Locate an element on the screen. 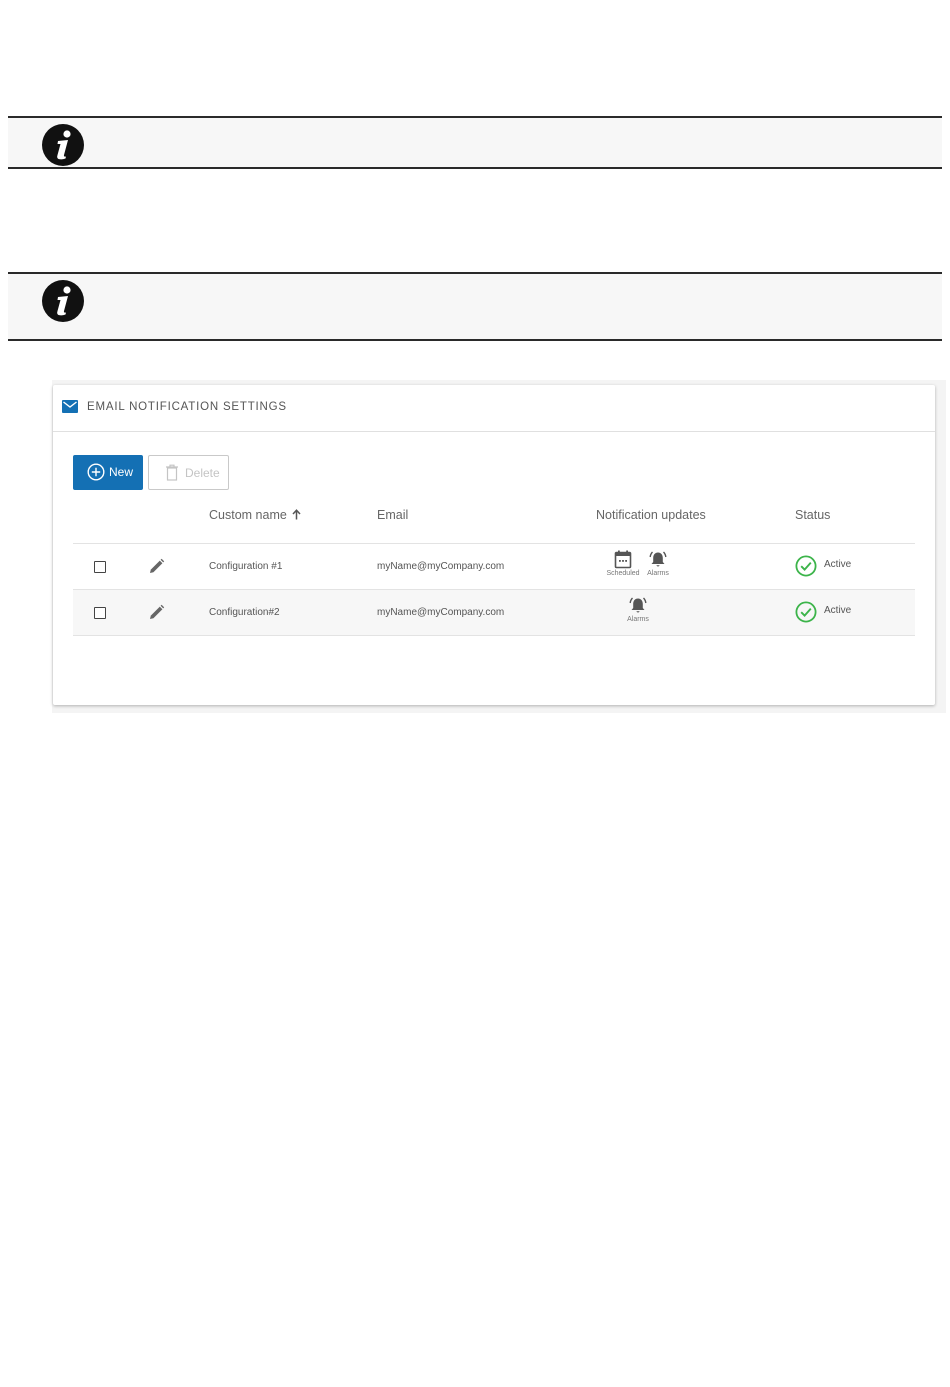  delete-button: Delete is located at coordinates (188, 472).